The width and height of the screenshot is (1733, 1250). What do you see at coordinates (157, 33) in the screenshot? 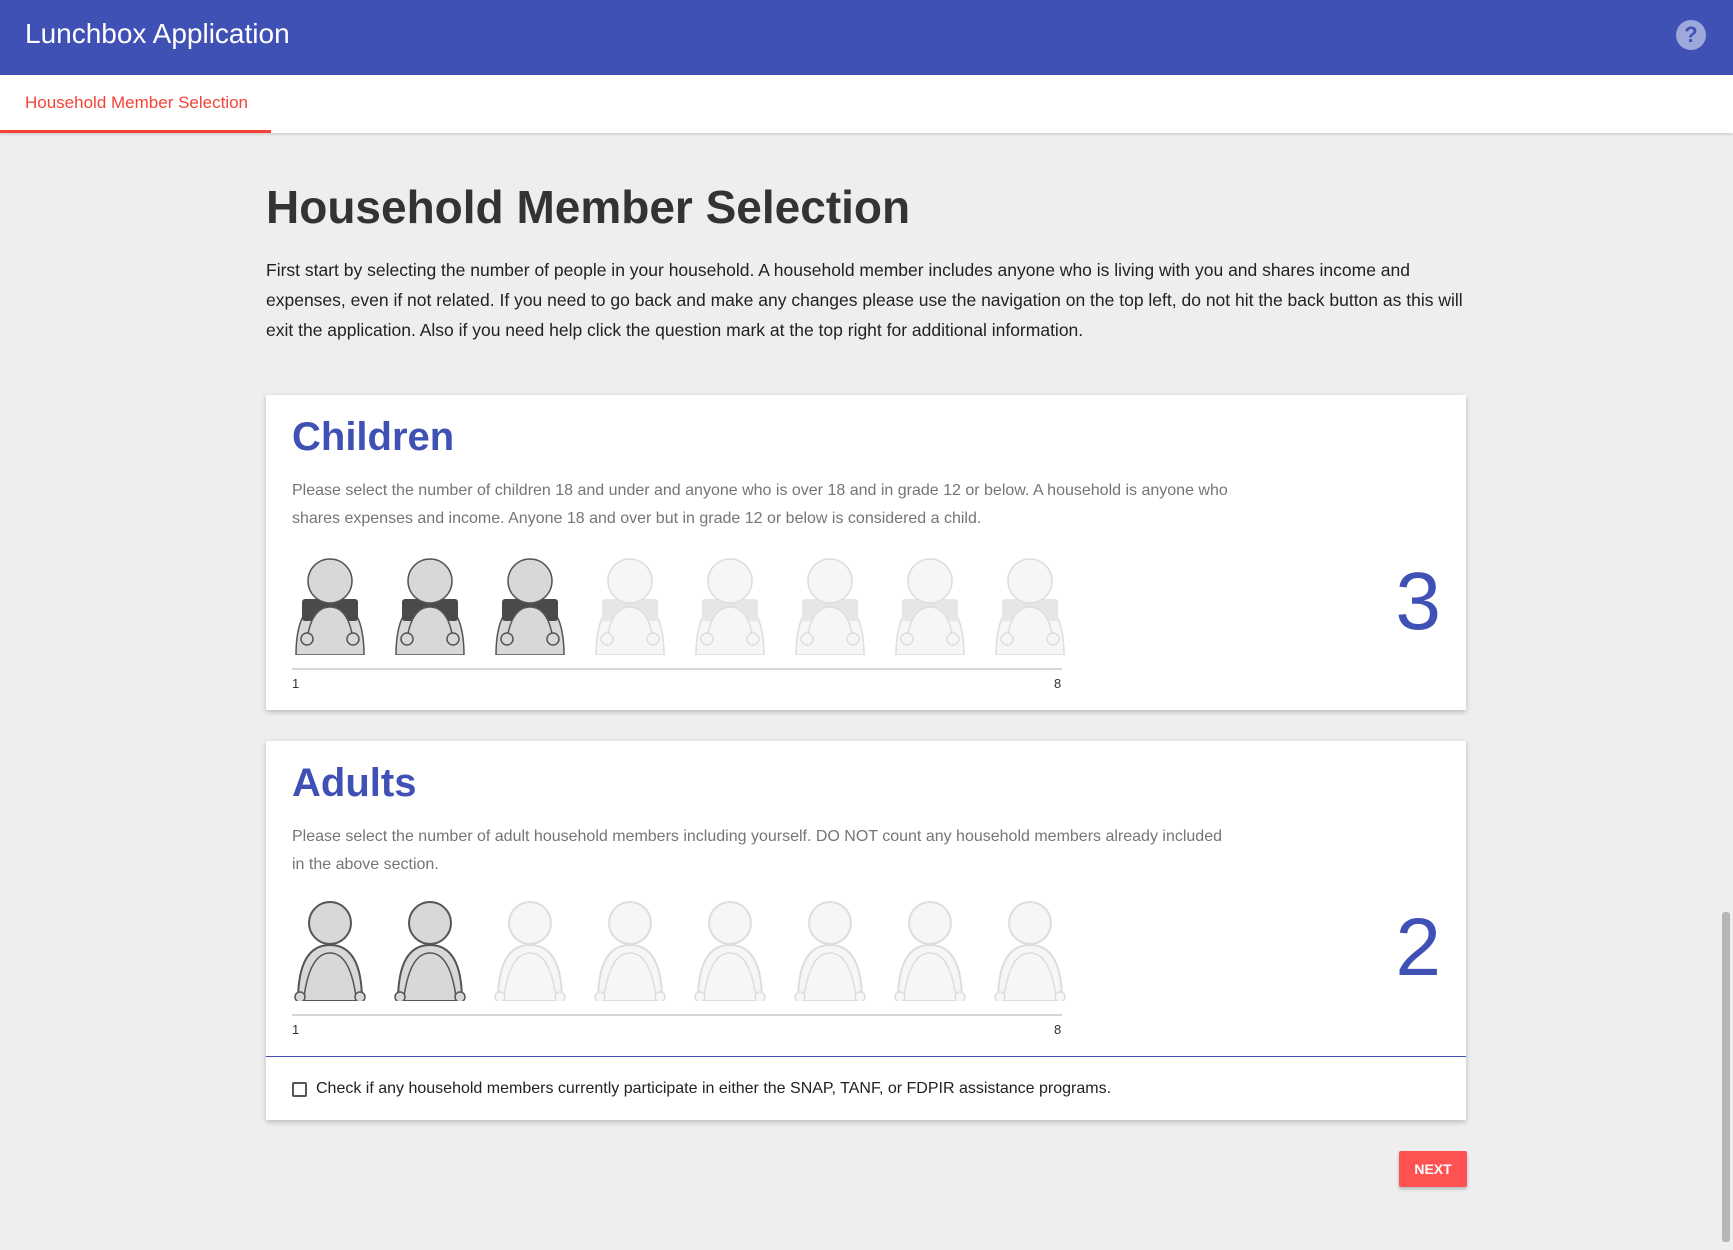
I see `app-title: Lunchbox Application` at bounding box center [157, 33].